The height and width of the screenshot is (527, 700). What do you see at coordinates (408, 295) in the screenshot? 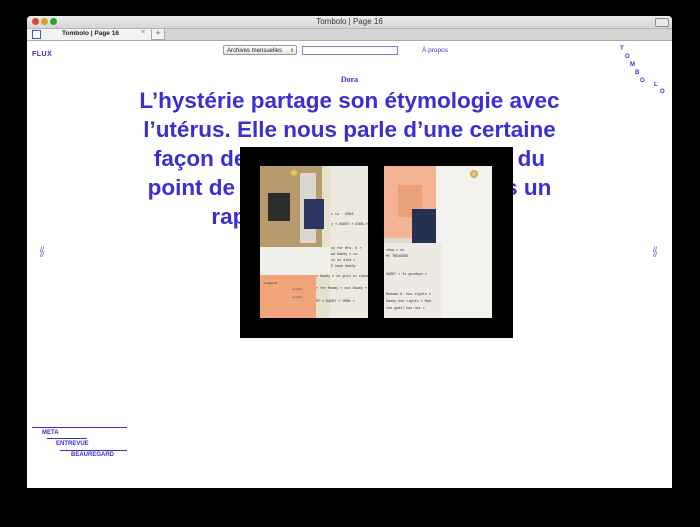
I see `card-text: Madame K. has rights »` at bounding box center [408, 295].